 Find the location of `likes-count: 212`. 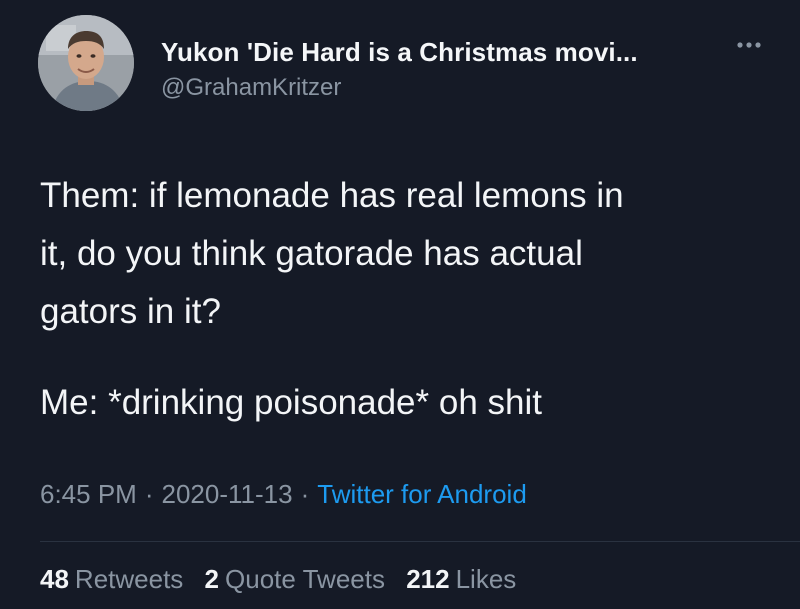

likes-count: 212 is located at coordinates (428, 579).